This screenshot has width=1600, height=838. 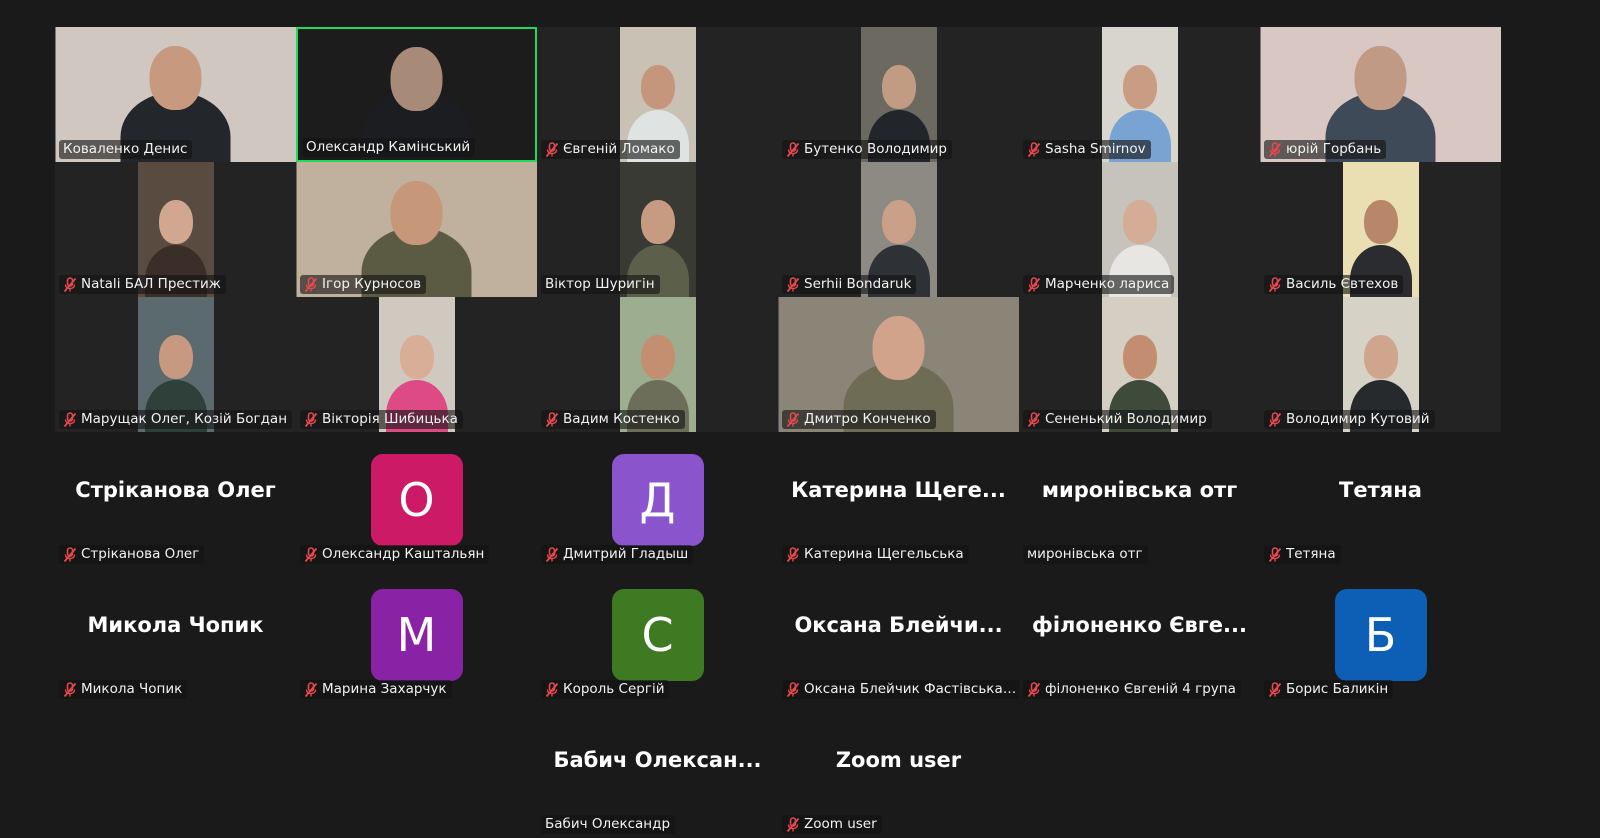 I want to click on participant-name: юрій Горбань, so click(x=1334, y=149).